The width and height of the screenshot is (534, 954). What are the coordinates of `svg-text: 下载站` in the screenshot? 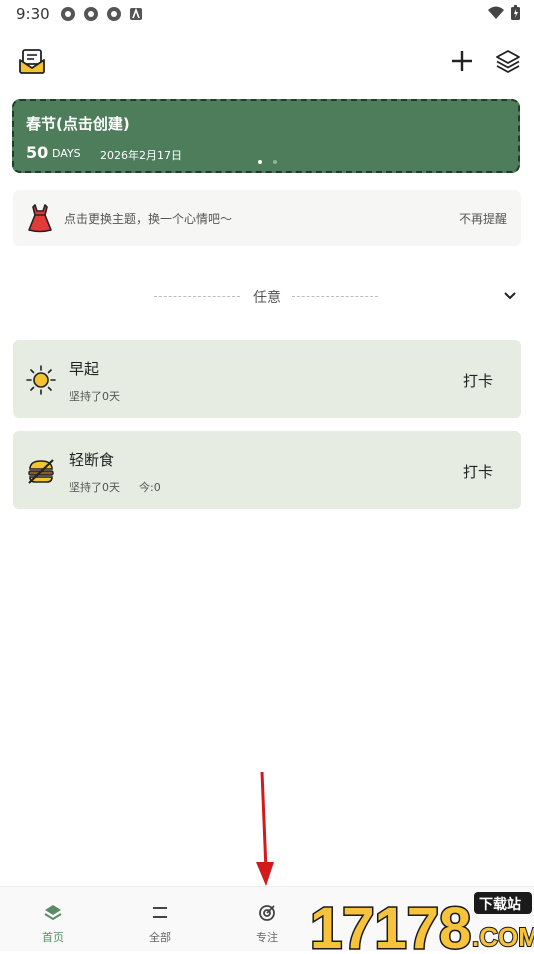 It's located at (500, 904).